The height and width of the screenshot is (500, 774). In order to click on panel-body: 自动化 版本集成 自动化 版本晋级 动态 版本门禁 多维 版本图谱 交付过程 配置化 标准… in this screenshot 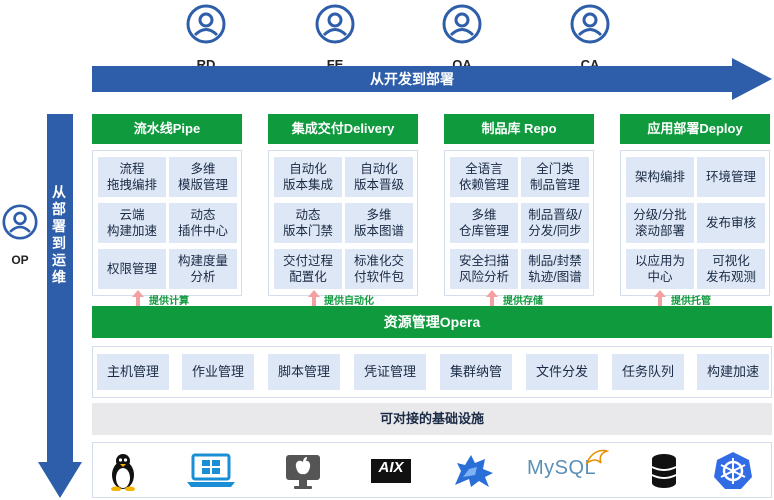, I will do `click(343, 223)`.